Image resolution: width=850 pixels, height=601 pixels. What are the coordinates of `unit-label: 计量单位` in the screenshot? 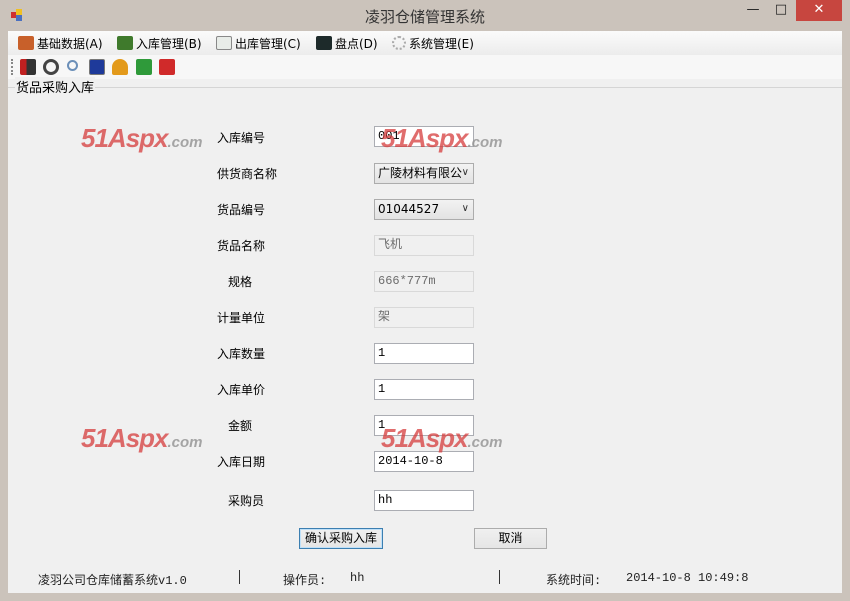 It's located at (241, 318).